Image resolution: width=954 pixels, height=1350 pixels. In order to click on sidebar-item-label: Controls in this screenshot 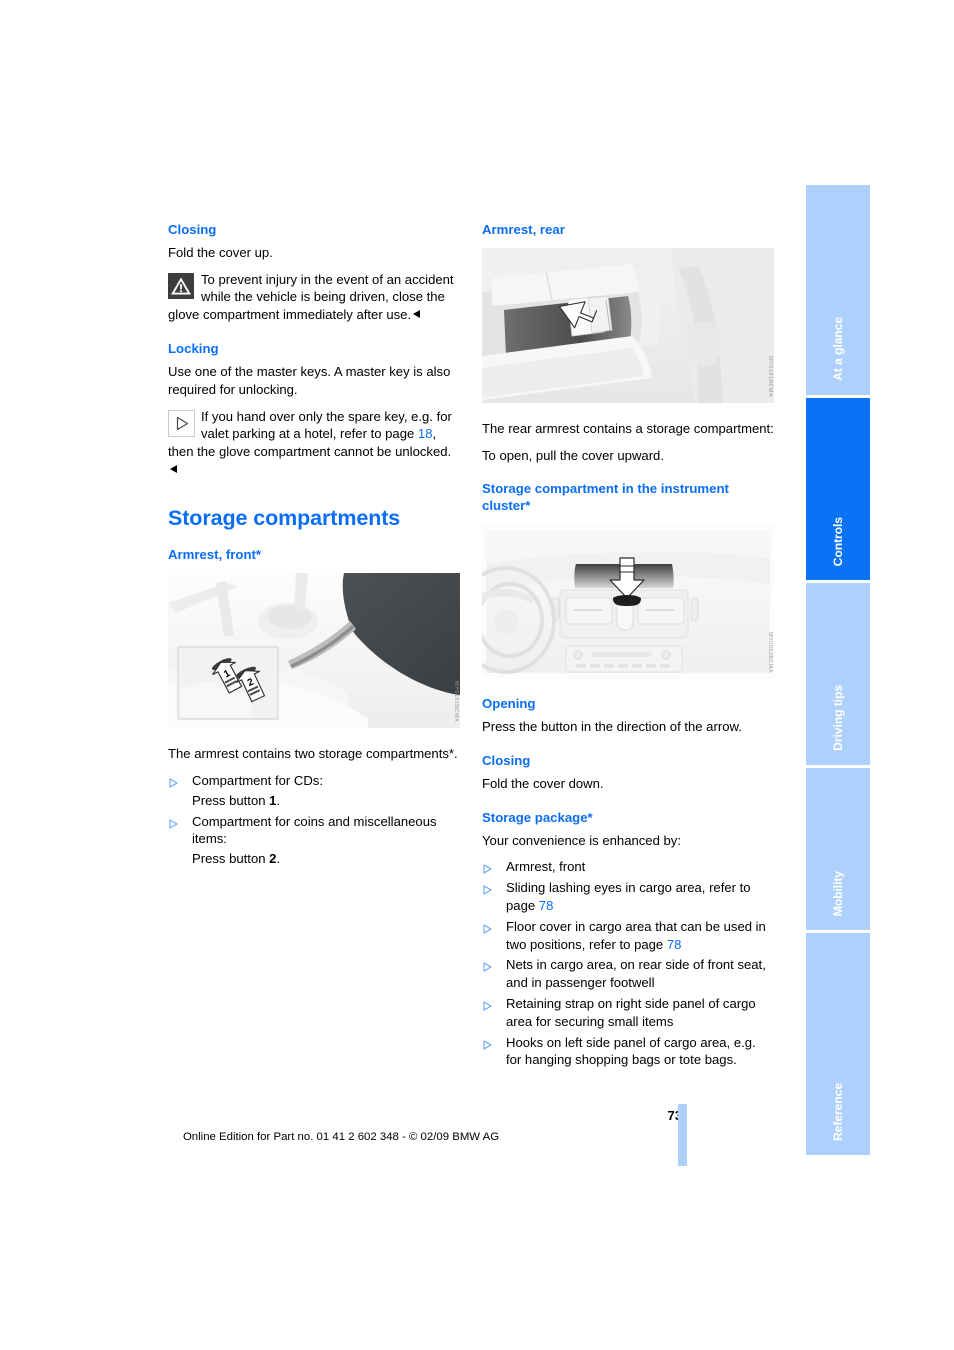, I will do `click(838, 541)`.